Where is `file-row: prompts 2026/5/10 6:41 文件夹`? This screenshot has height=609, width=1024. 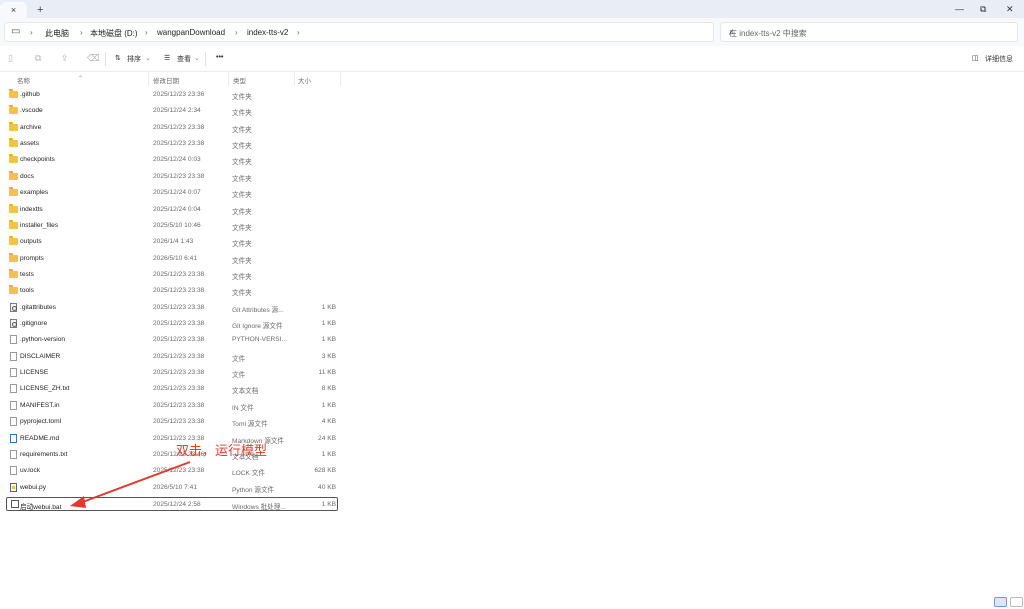 file-row: prompts 2026/5/10 6:41 文件夹 is located at coordinates (172, 259).